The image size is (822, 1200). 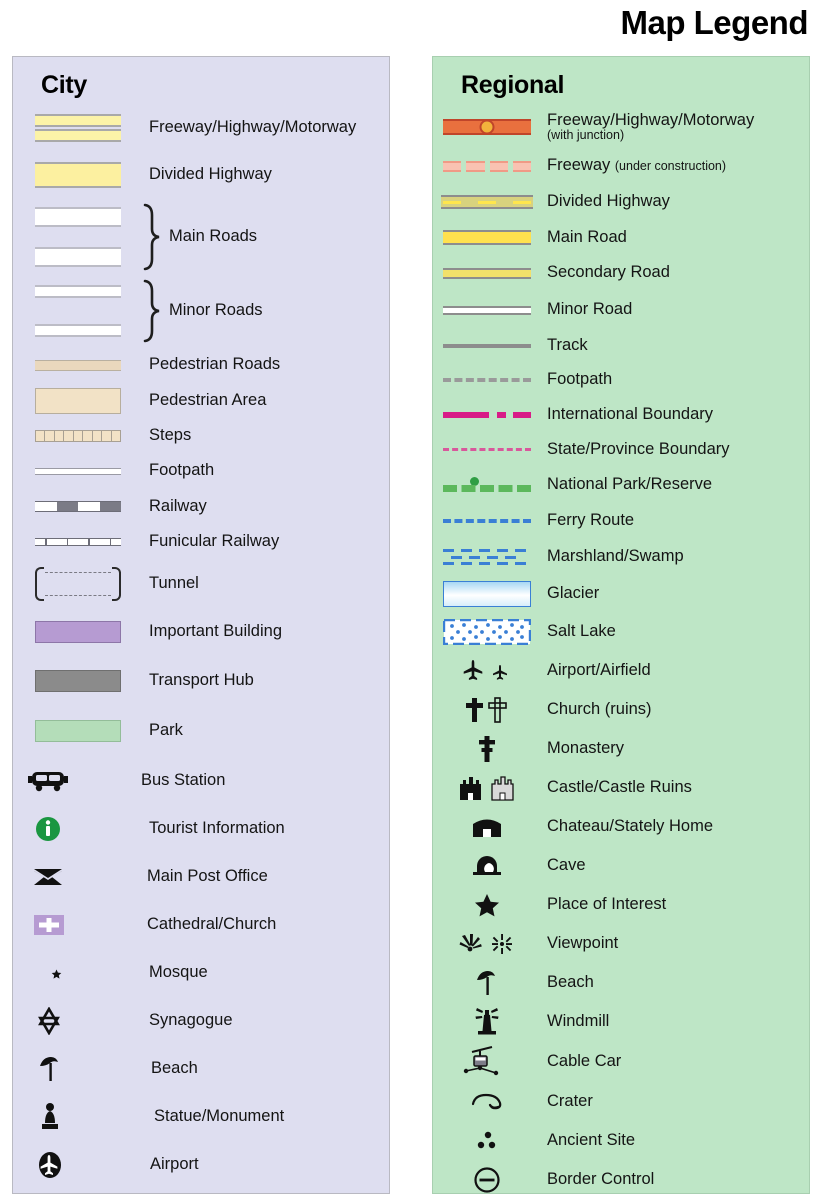 What do you see at coordinates (621, 748) in the screenshot?
I see `legend-item: Monastery` at bounding box center [621, 748].